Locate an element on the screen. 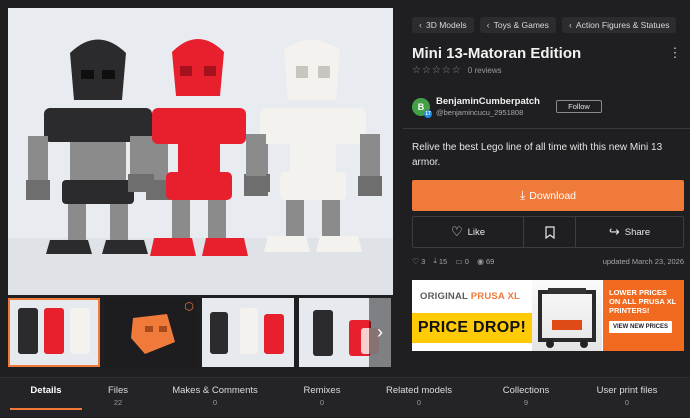  breadcrumb-label: 3D Models is located at coordinates (446, 25).